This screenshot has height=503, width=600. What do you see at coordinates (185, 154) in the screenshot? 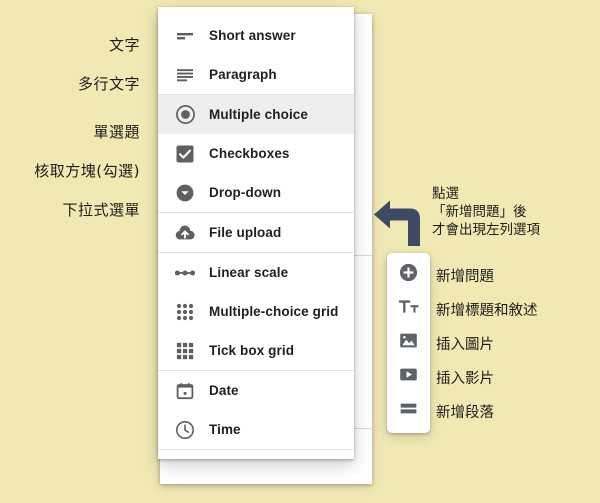
I see `checkbox-icon` at bounding box center [185, 154].